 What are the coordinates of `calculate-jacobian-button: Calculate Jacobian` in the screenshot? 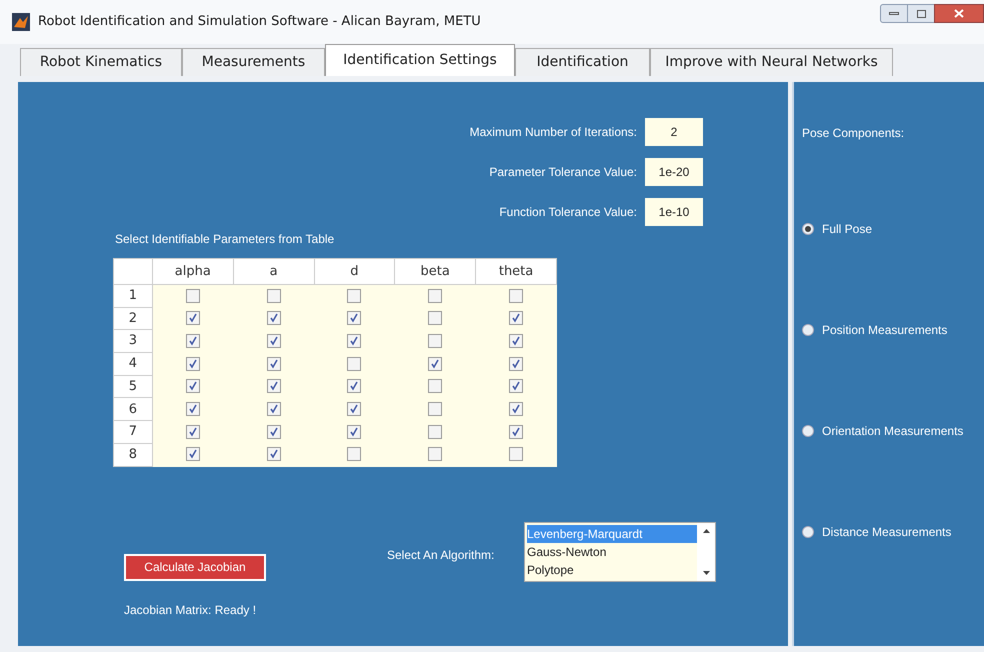 It's located at (195, 567).